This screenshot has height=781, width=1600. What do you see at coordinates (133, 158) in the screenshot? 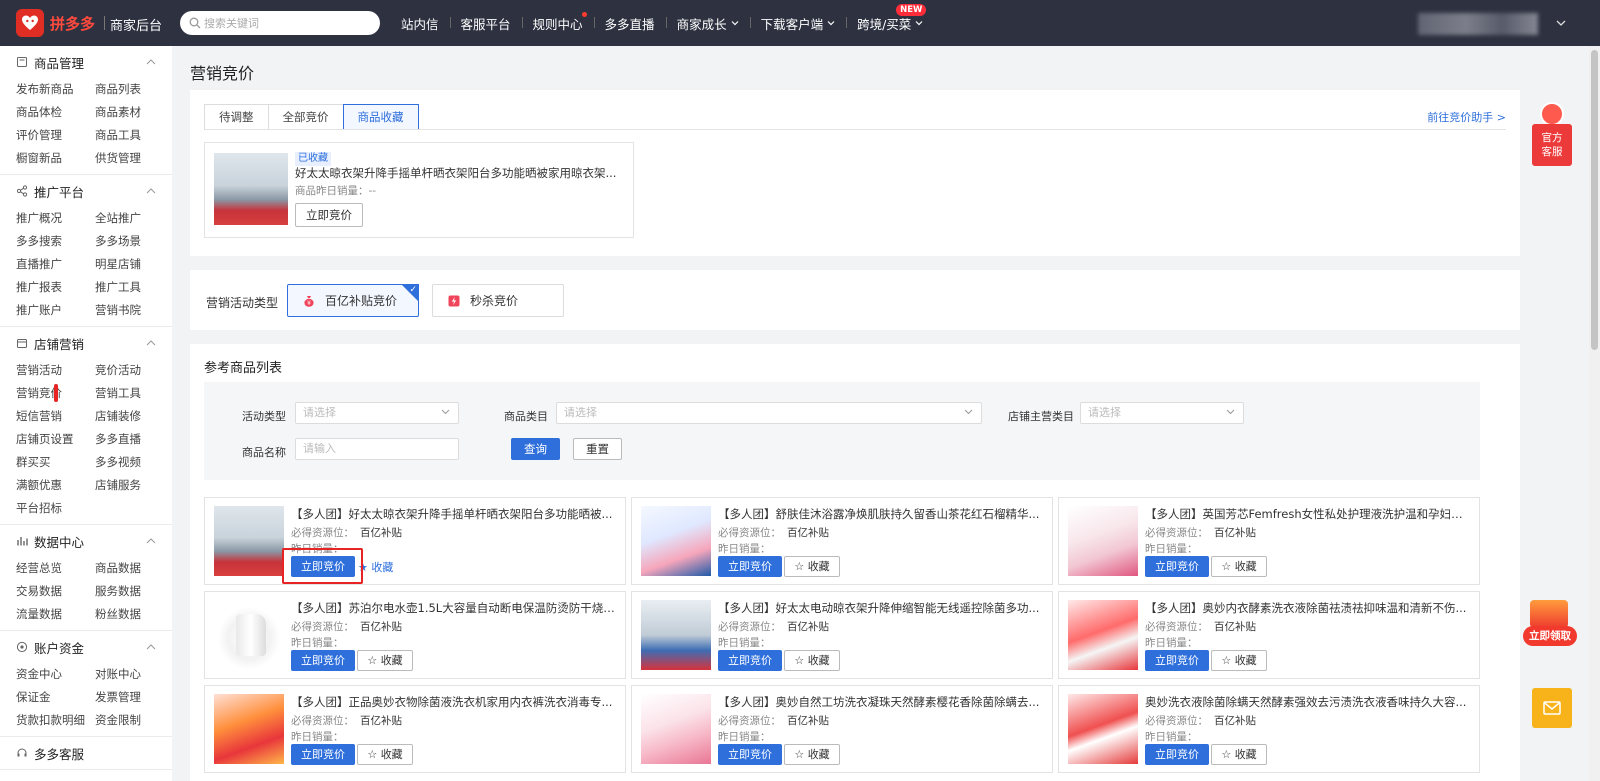
I see `sidebar-item: 供货管理` at bounding box center [133, 158].